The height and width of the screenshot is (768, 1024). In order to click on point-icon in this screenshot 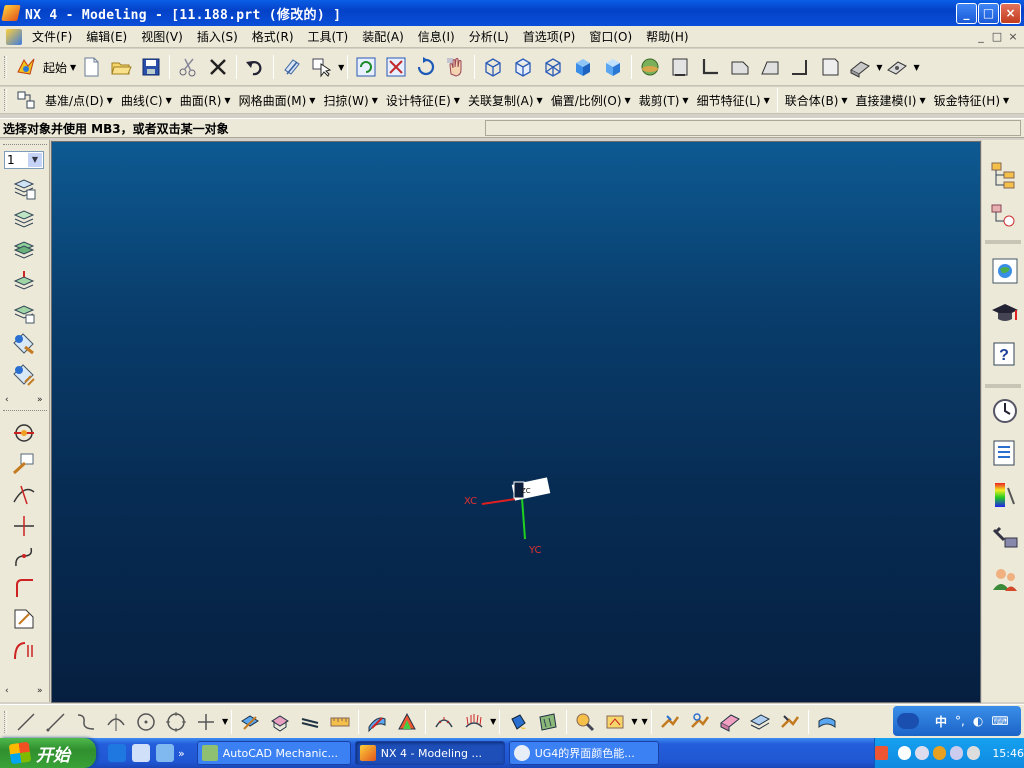, I will do `click(206, 722)`.